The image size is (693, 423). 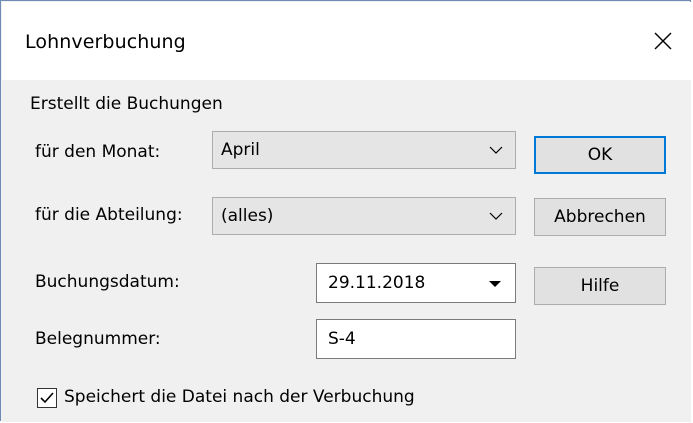 I want to click on dropdown-arrow-icon, so click(x=495, y=284).